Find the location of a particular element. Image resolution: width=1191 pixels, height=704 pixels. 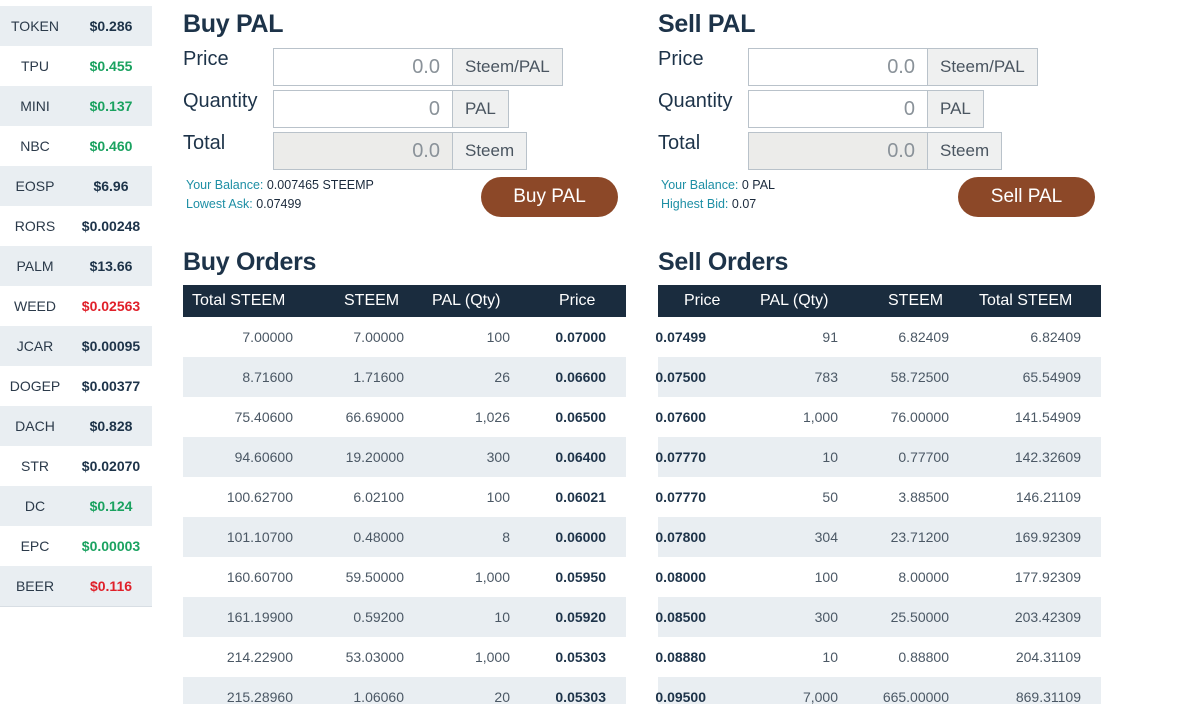

token-row: DOGEP $0.00377 is located at coordinates (76, 386).